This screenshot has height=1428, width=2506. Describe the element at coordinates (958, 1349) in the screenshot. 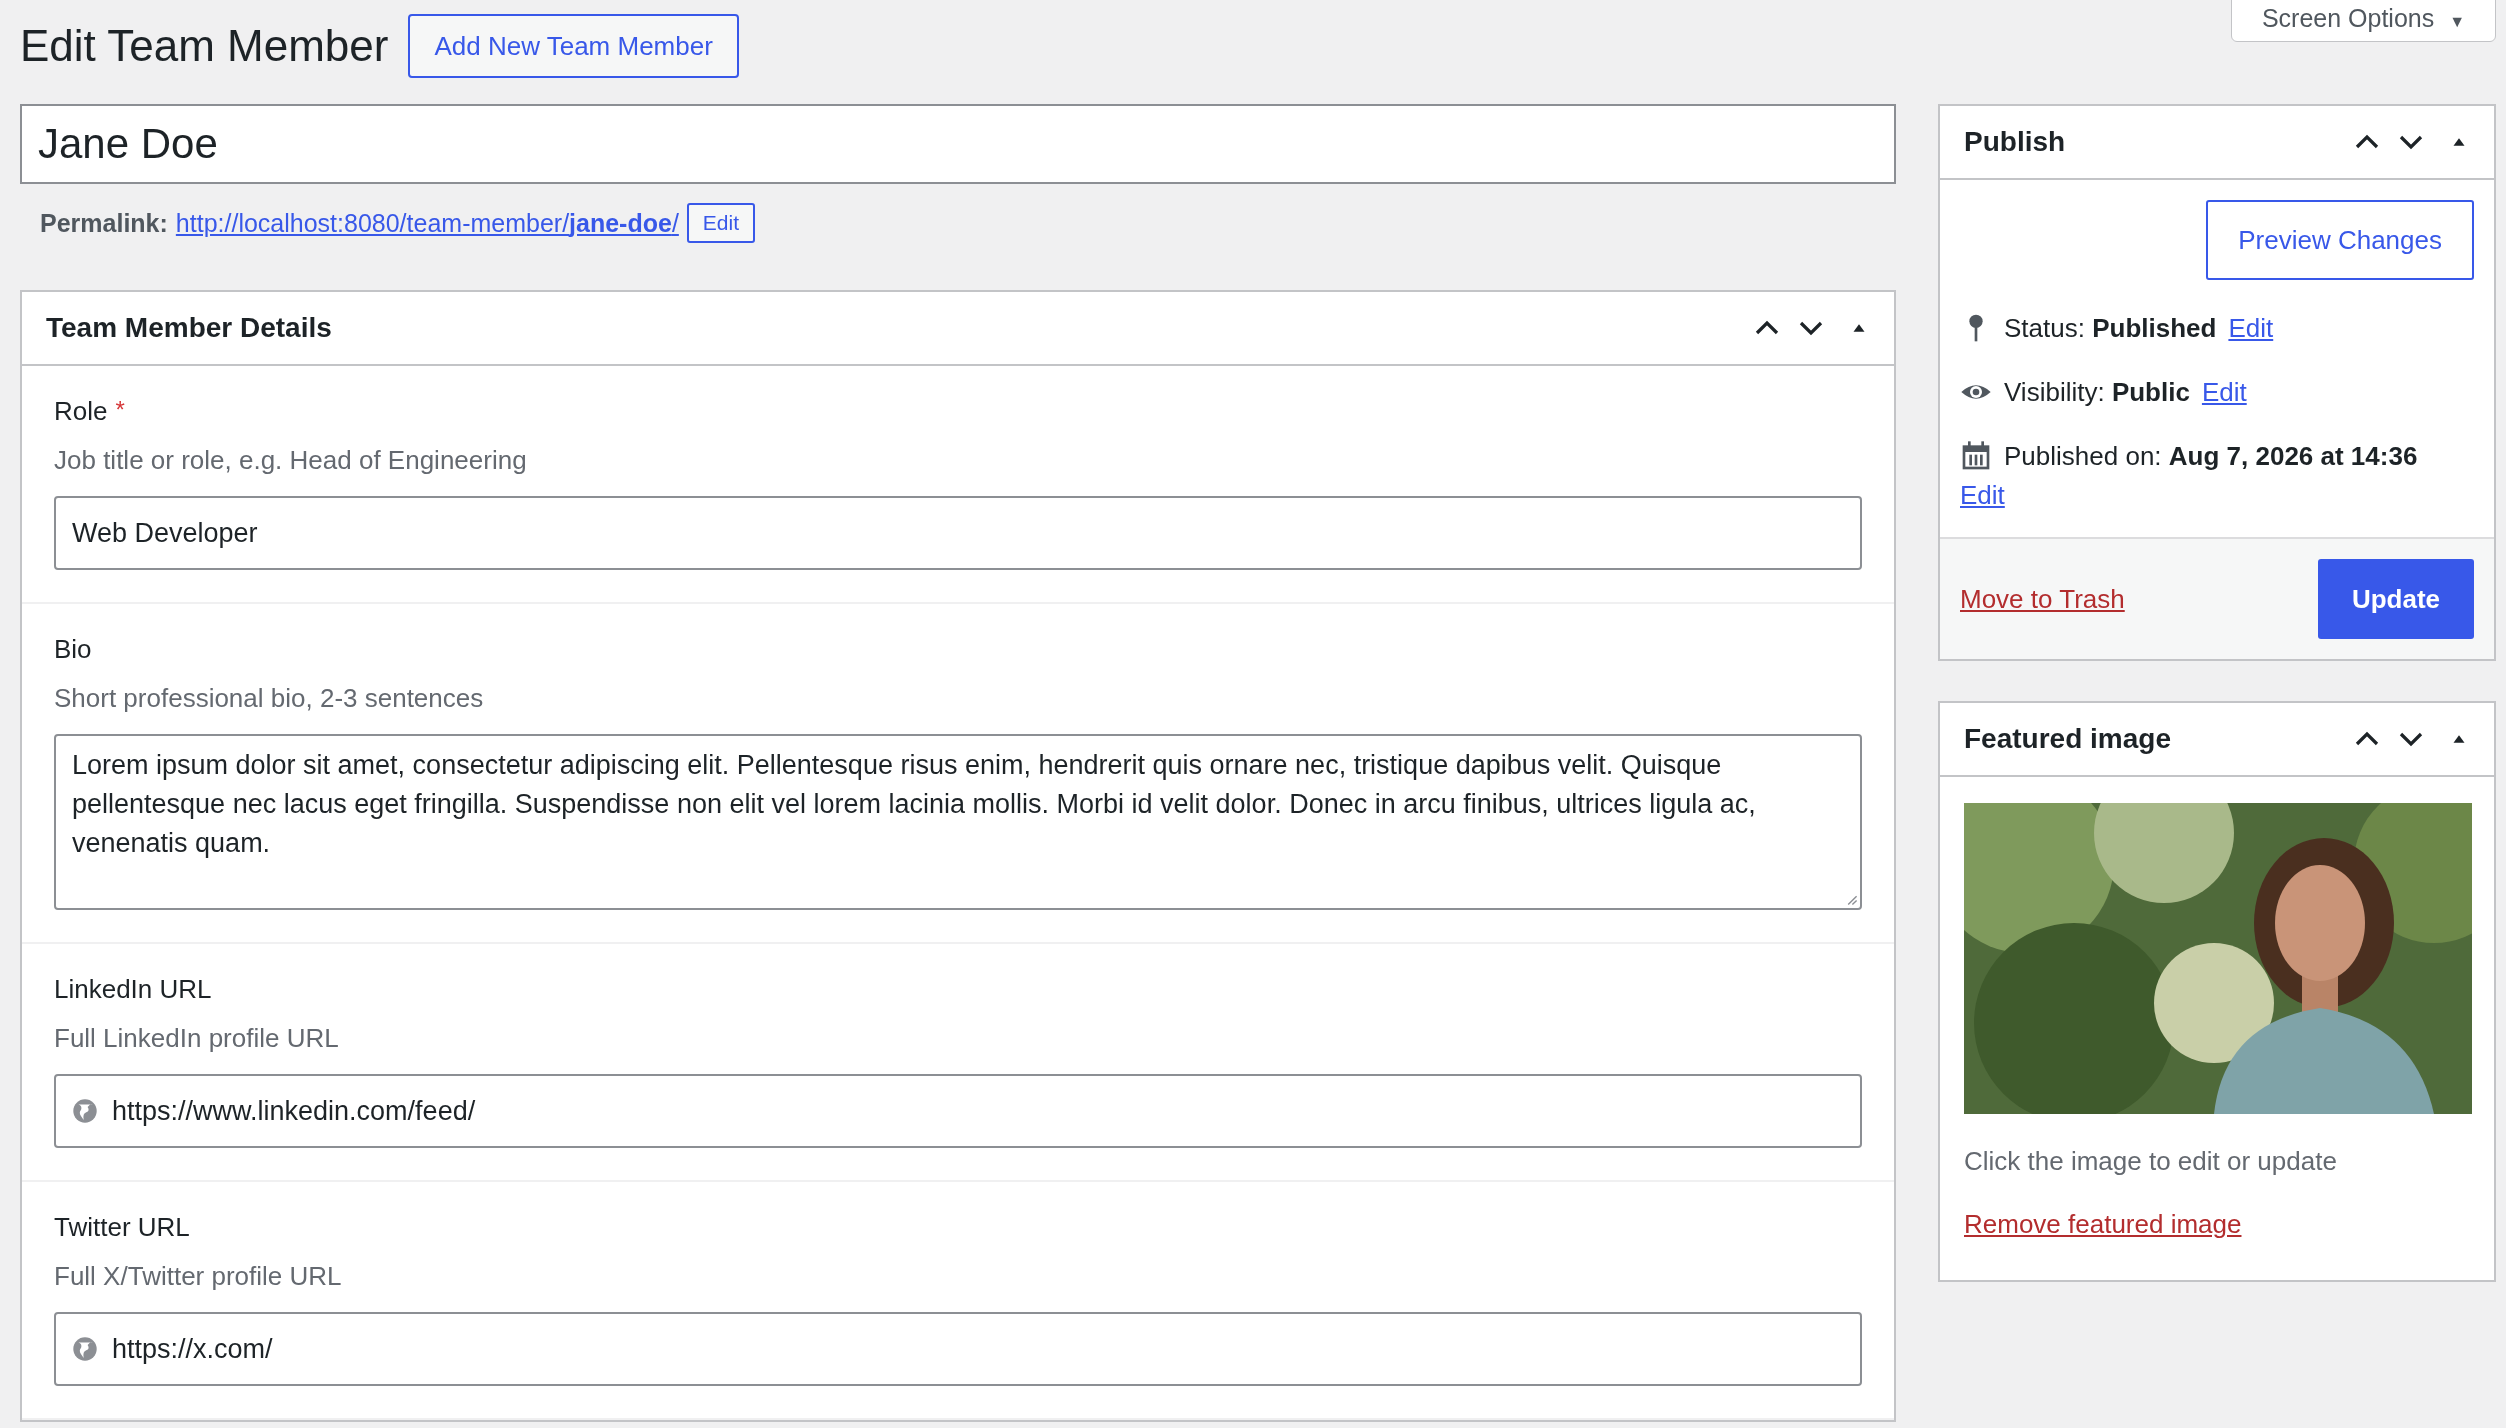

I see `url-field: https://x.com/` at that location.